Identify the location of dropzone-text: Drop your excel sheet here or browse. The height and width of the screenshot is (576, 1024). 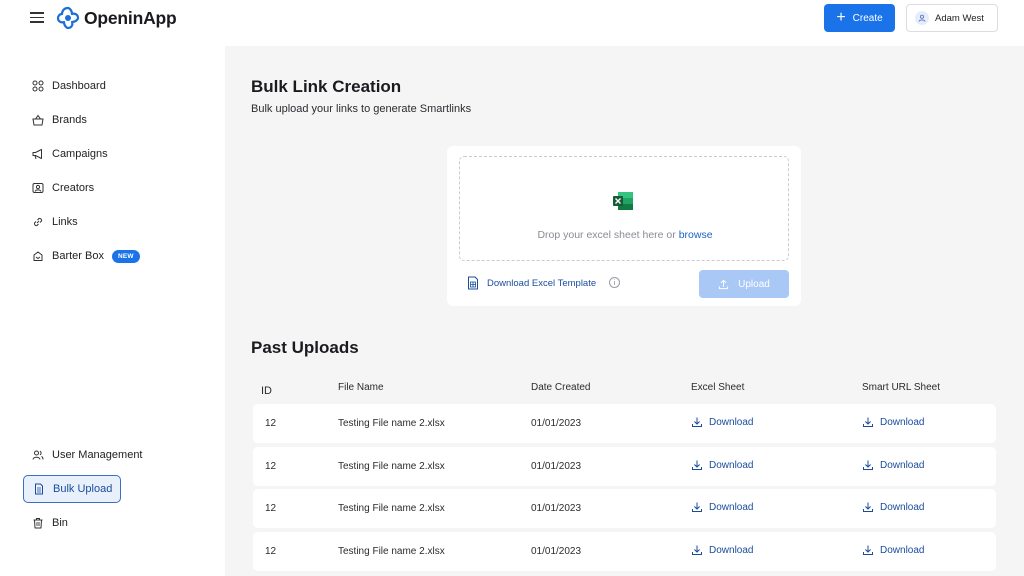
(625, 235).